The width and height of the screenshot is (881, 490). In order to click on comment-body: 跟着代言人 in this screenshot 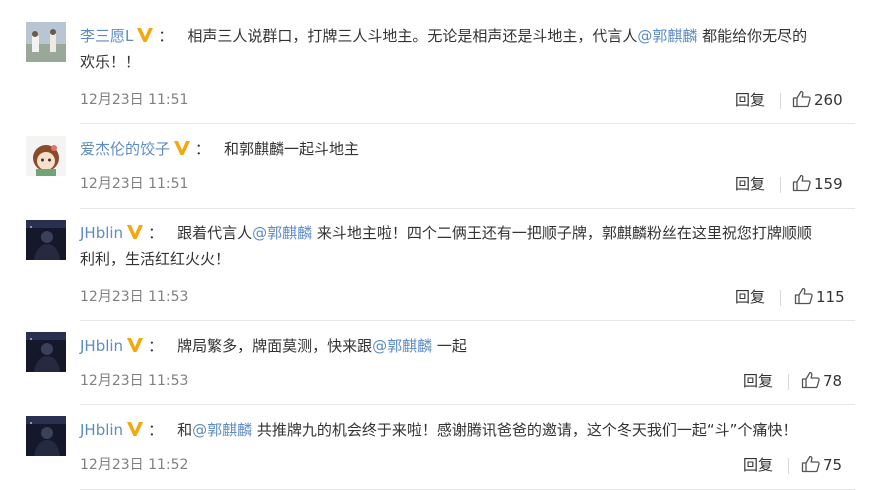, I will do `click(215, 233)`.